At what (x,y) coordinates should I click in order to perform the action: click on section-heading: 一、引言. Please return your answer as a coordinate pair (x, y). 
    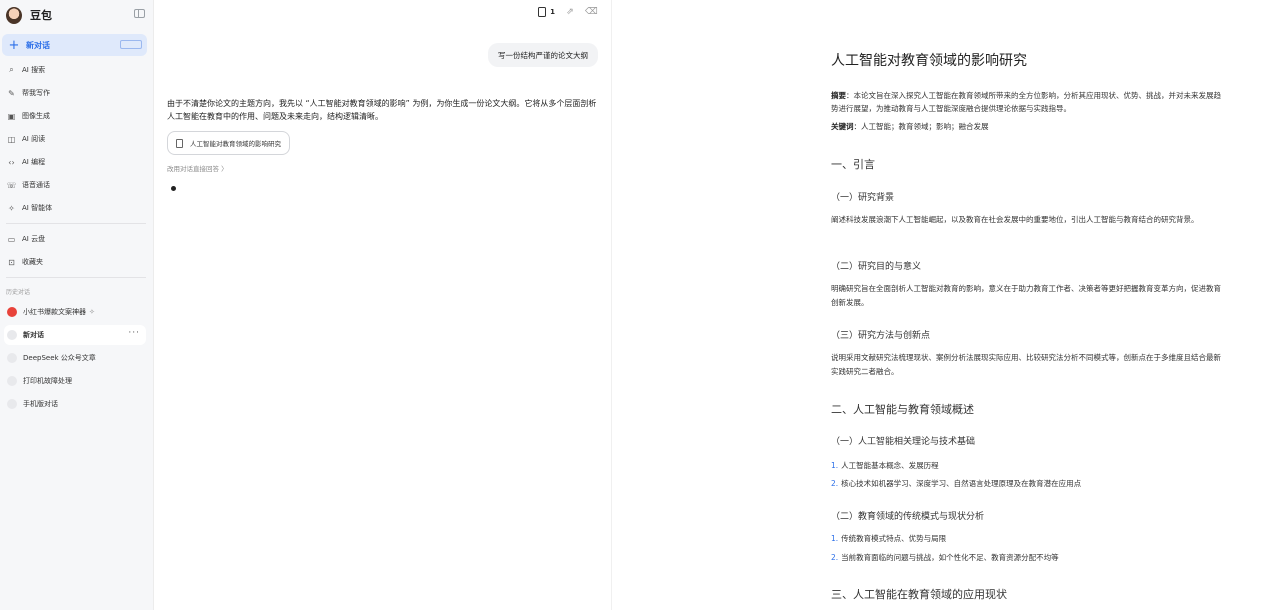
    Looking at the image, I should click on (853, 164).